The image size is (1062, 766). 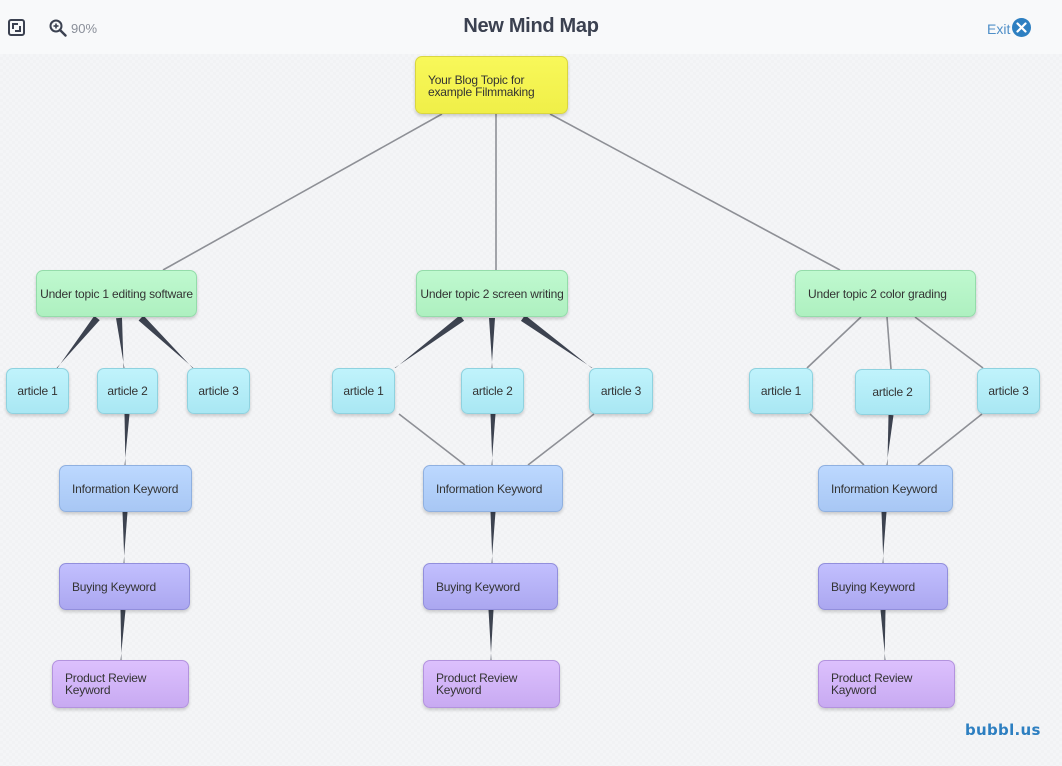 I want to click on node-label: Under topic 2 screen writing, so click(x=492, y=293).